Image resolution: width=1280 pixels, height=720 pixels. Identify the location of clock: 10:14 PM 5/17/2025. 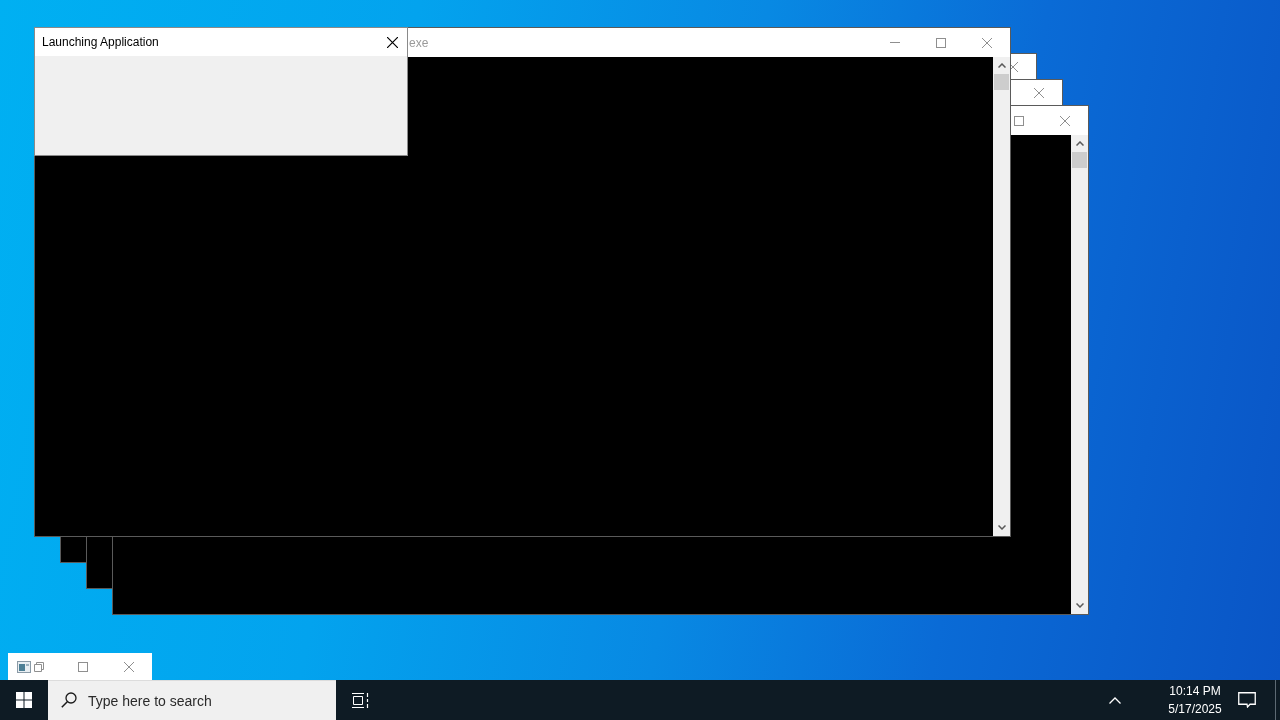
(1195, 700).